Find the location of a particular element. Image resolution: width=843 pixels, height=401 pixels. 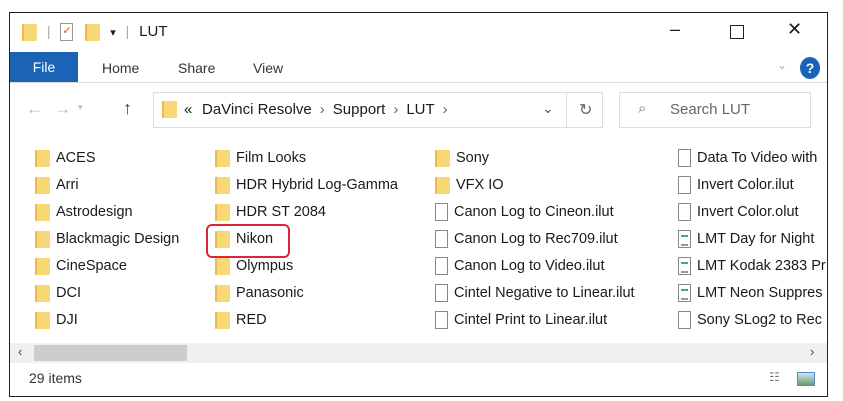

item-name: CineSpace is located at coordinates (91, 266).